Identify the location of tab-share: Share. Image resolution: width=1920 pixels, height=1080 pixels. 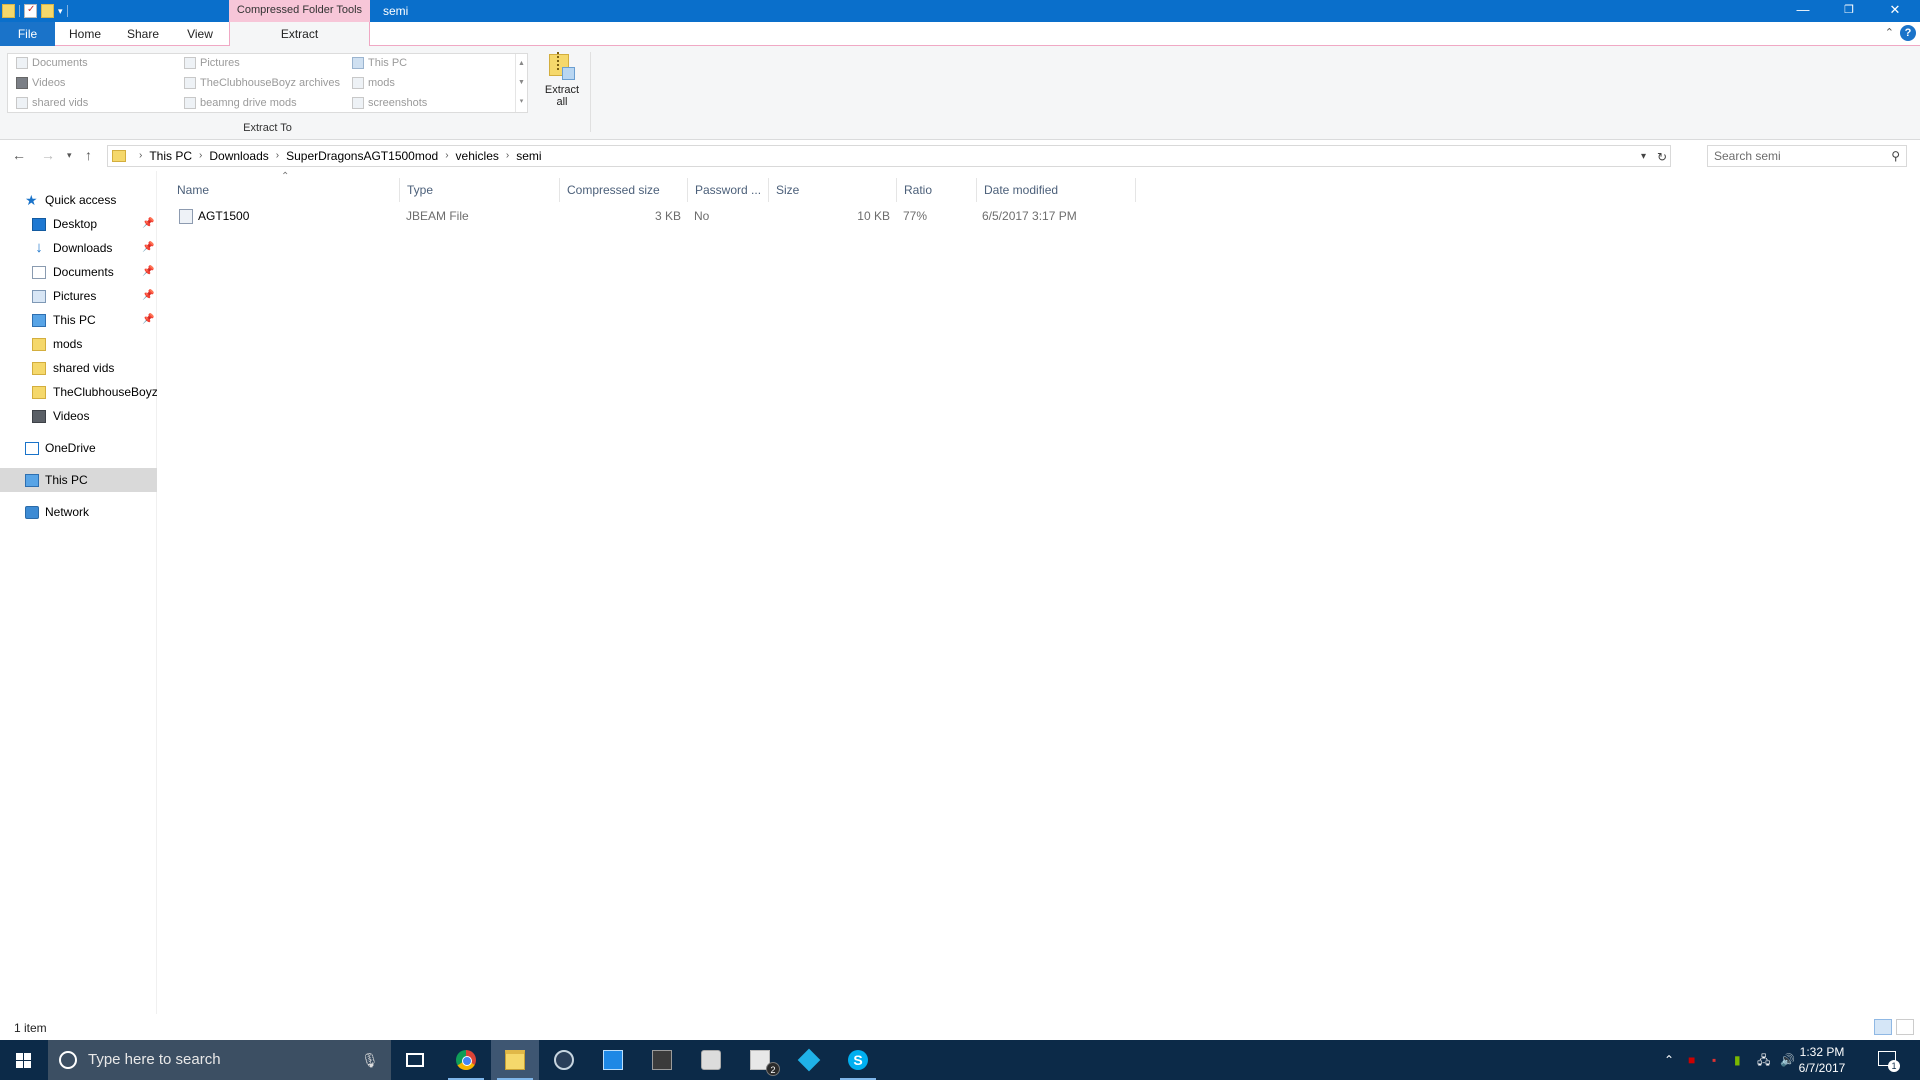
(143, 34).